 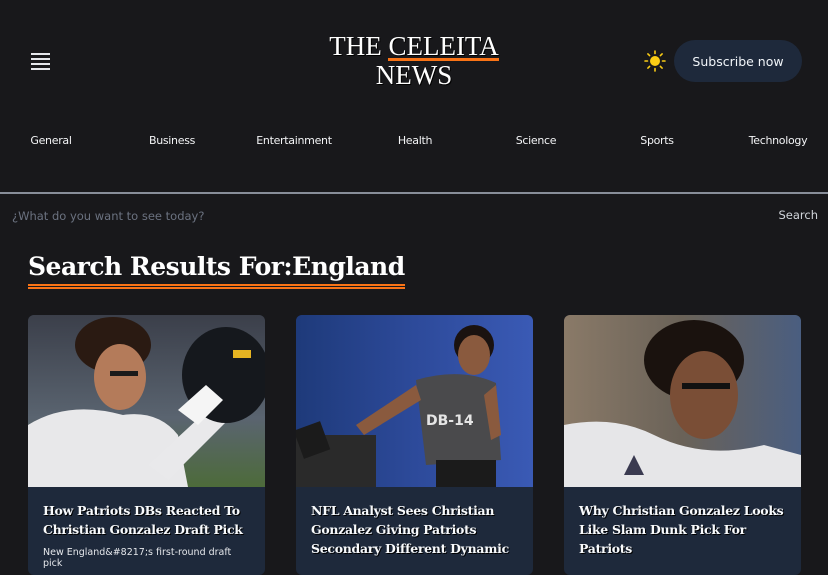 What do you see at coordinates (450, 421) in the screenshot?
I see `svg-text: DB-14` at bounding box center [450, 421].